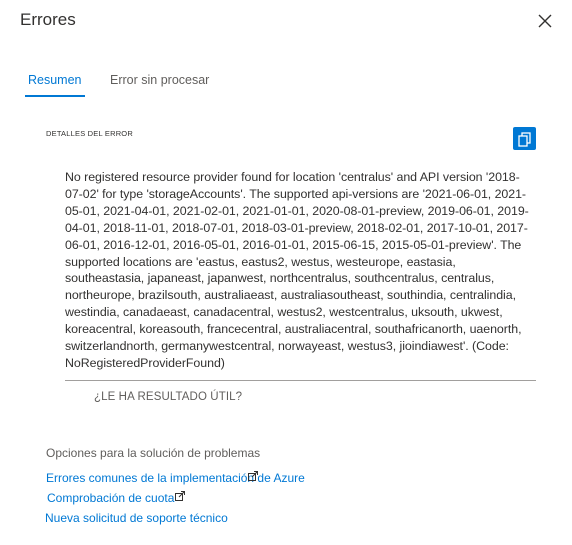  I want to click on link-label: Comprobación de cuota, so click(111, 498).